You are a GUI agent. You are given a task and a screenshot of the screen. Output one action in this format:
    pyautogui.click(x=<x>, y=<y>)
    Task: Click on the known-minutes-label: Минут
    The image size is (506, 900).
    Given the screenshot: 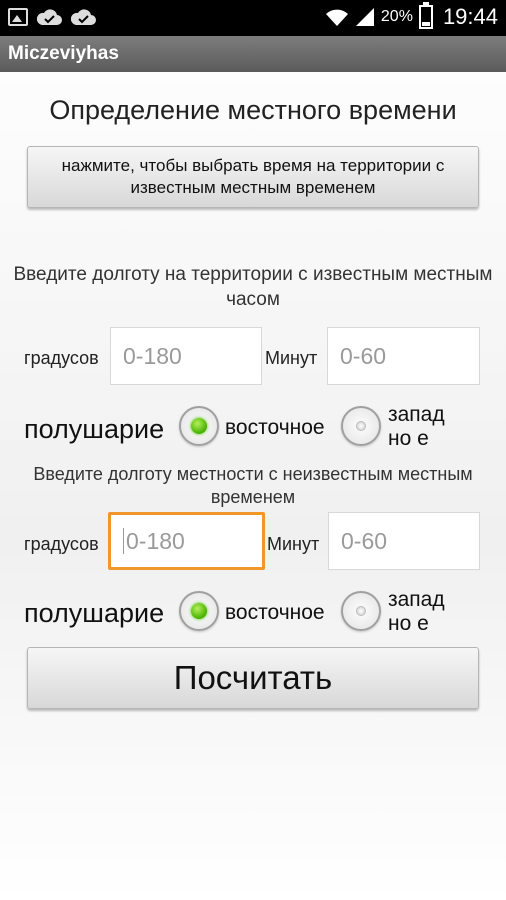 What is the action you would take?
    pyautogui.click(x=291, y=358)
    